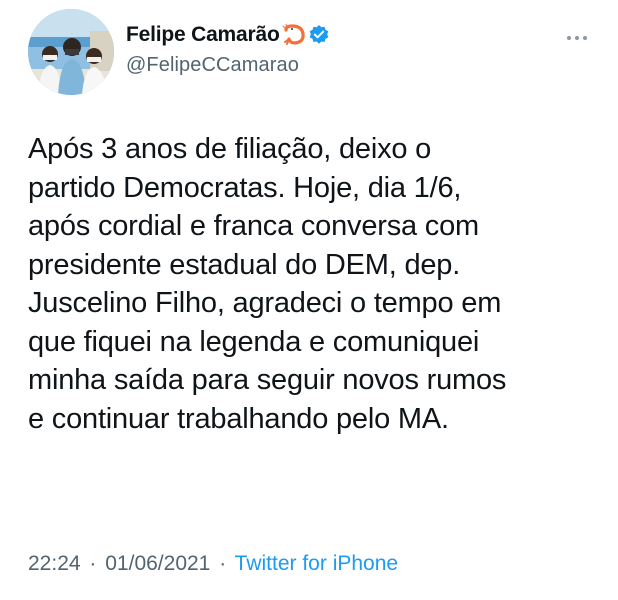 This screenshot has width=618, height=600. I want to click on tweet-text-line: Após 3 anos de filiação, deixo o, so click(230, 149).